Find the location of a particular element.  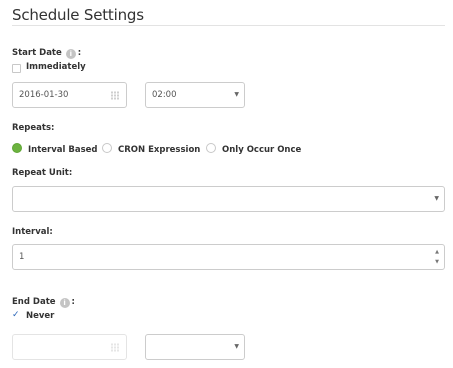

end-date-colon: : is located at coordinates (73, 302).